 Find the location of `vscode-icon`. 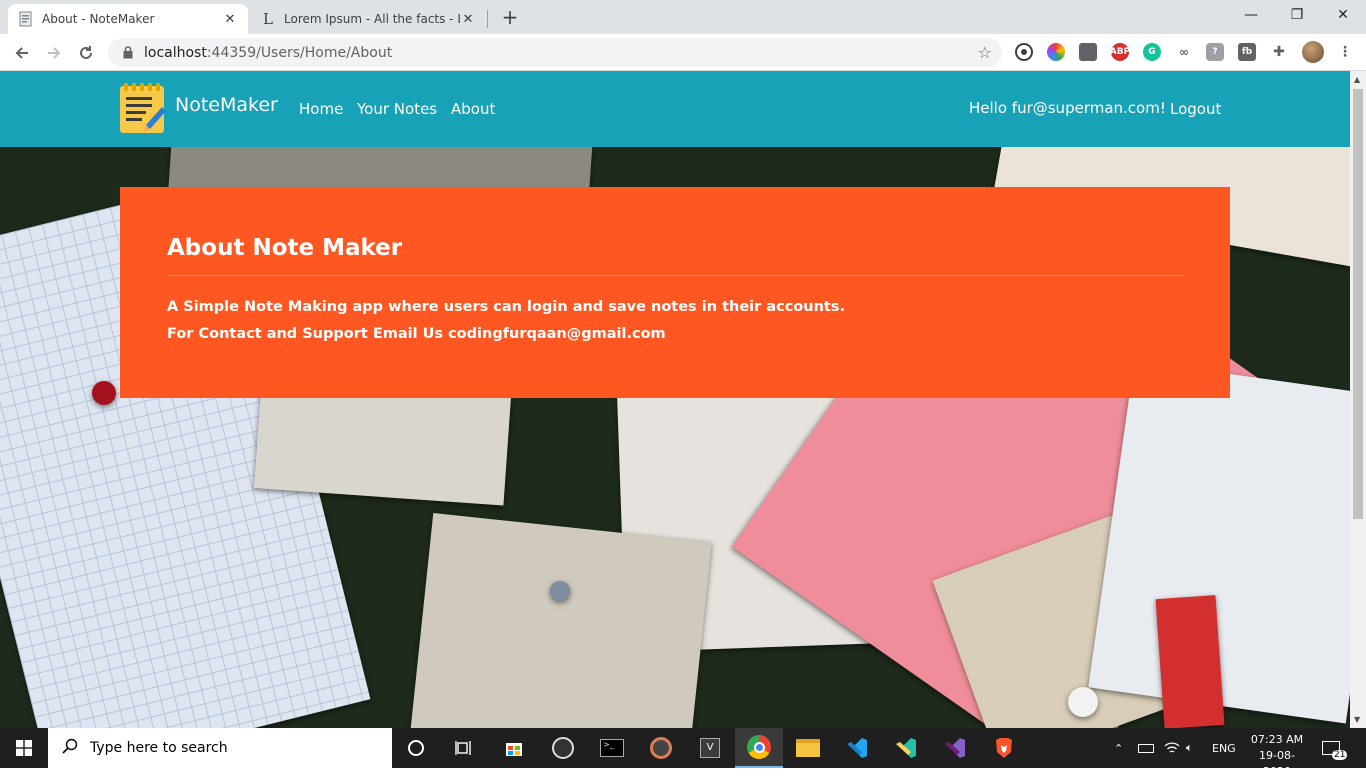

vscode-icon is located at coordinates (857, 748).